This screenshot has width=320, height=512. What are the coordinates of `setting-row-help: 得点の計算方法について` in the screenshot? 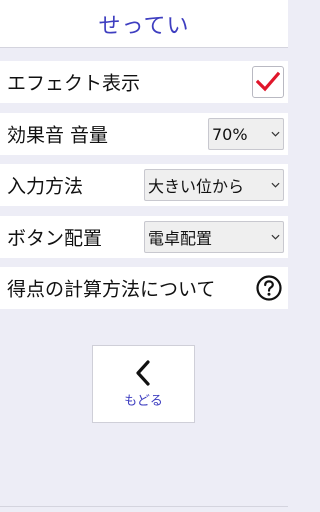 It's located at (144, 288).